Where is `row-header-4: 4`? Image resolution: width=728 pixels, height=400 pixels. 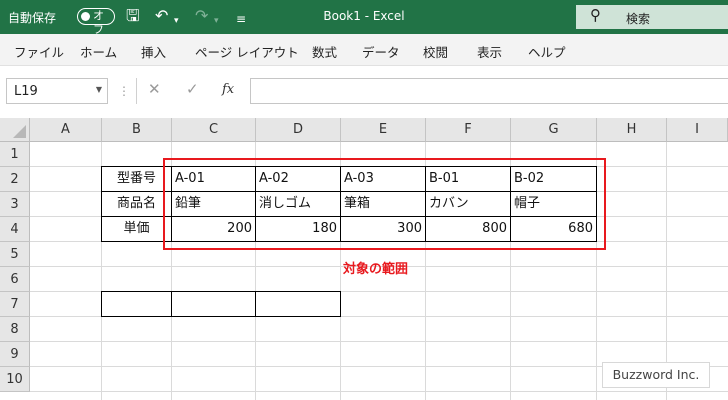
row-header-4: 4 is located at coordinates (15, 229).